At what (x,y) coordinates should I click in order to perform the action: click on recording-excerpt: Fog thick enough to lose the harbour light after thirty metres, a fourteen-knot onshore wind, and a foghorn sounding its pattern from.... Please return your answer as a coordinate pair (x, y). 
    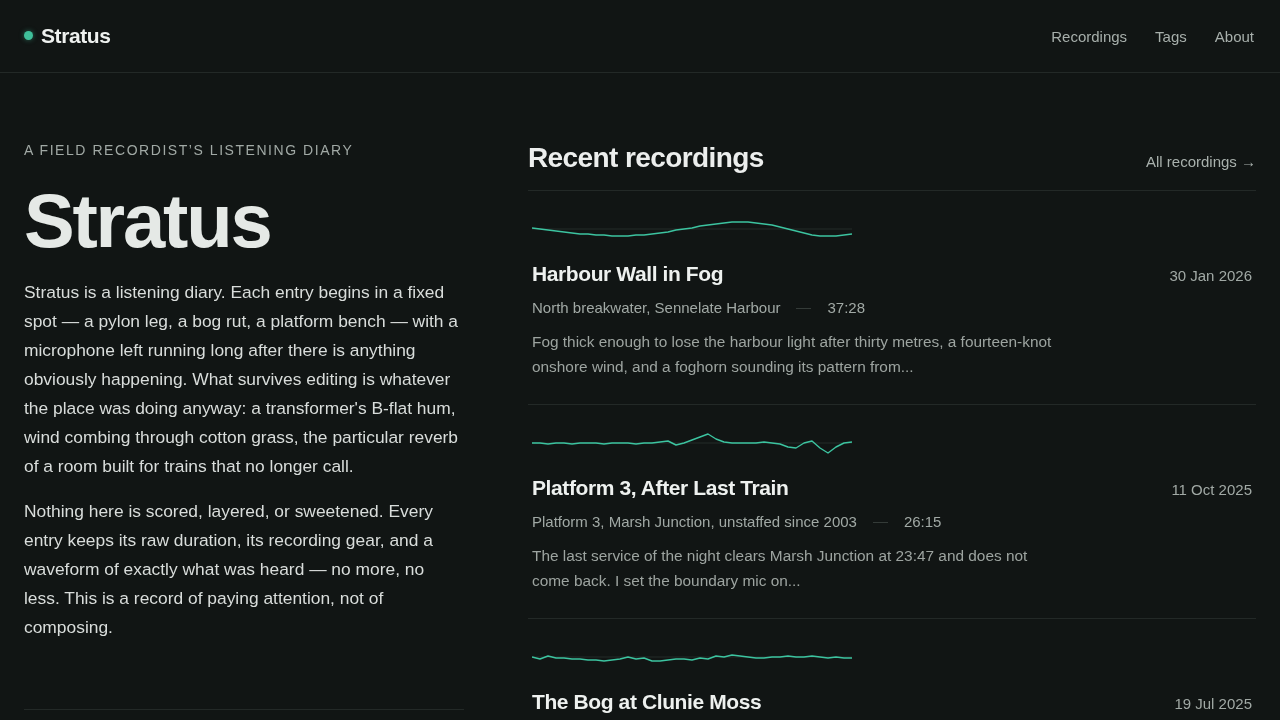
    Looking at the image, I should click on (792, 354).